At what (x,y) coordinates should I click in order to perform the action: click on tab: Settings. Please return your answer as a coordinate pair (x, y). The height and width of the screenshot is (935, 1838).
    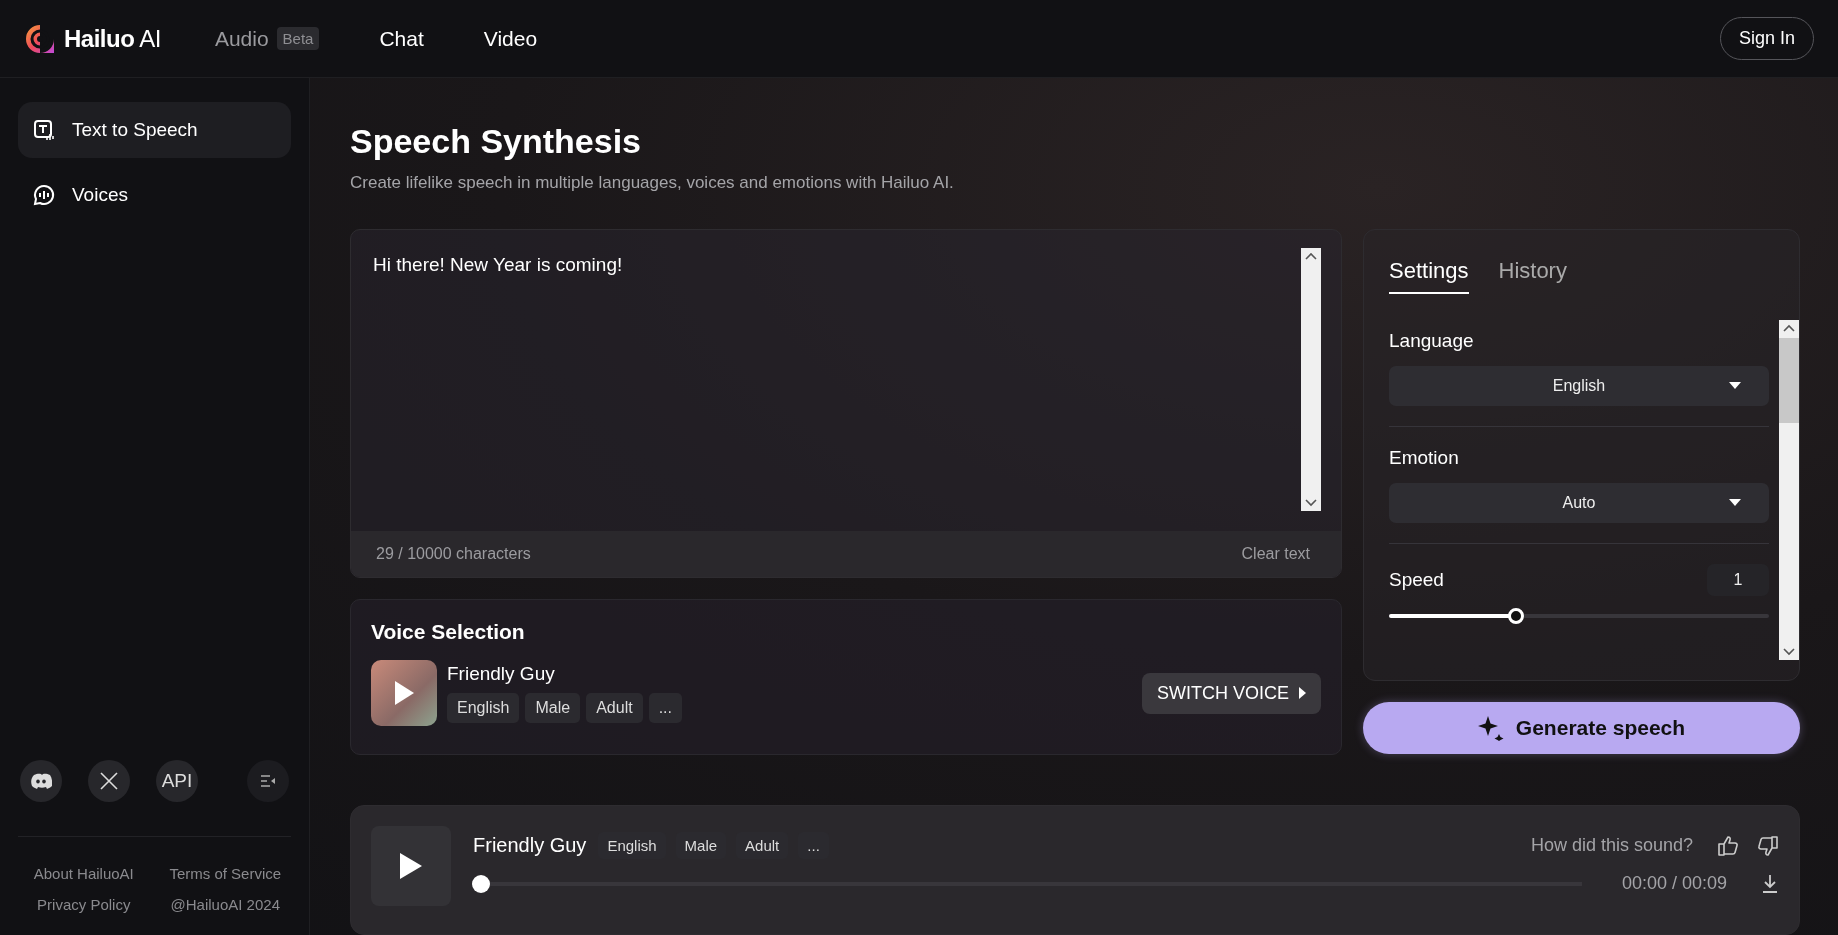
    Looking at the image, I should click on (1429, 273).